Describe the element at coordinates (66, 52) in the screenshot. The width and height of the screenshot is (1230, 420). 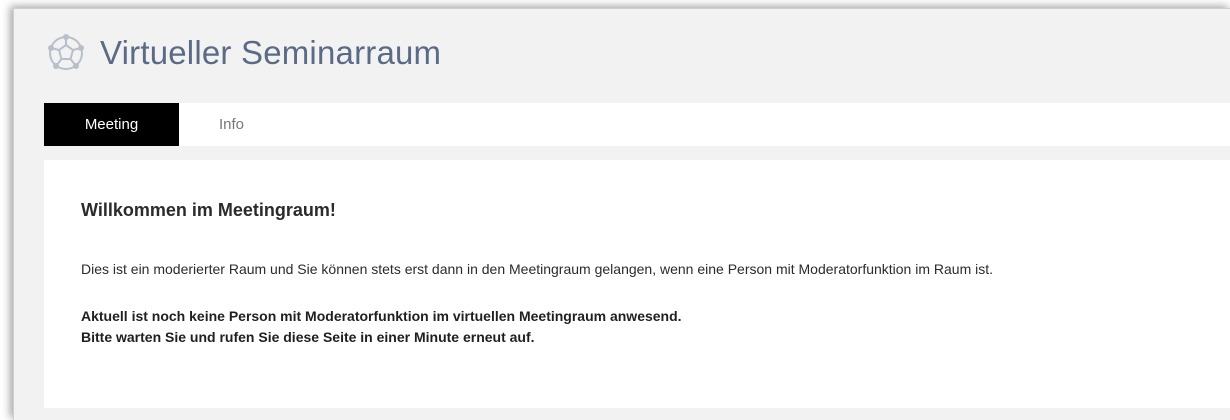
I see `network-globe-icon` at that location.